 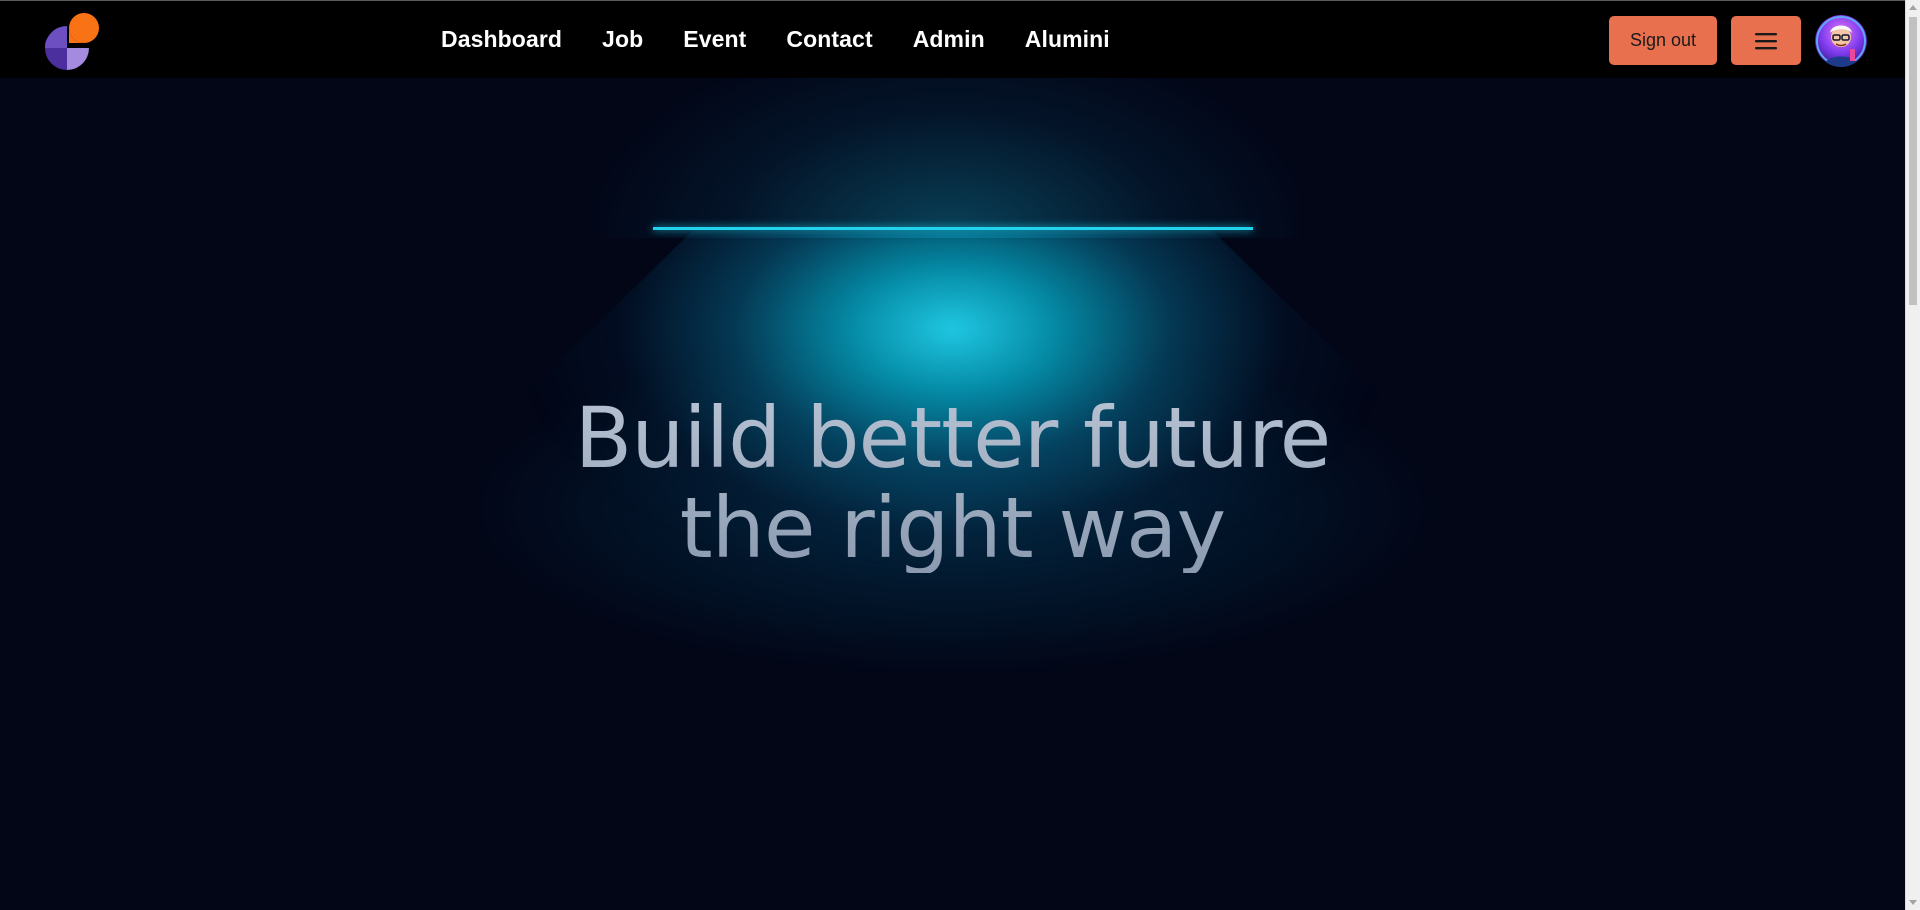 What do you see at coordinates (1913, 161) in the screenshot?
I see `scroll-thumb` at bounding box center [1913, 161].